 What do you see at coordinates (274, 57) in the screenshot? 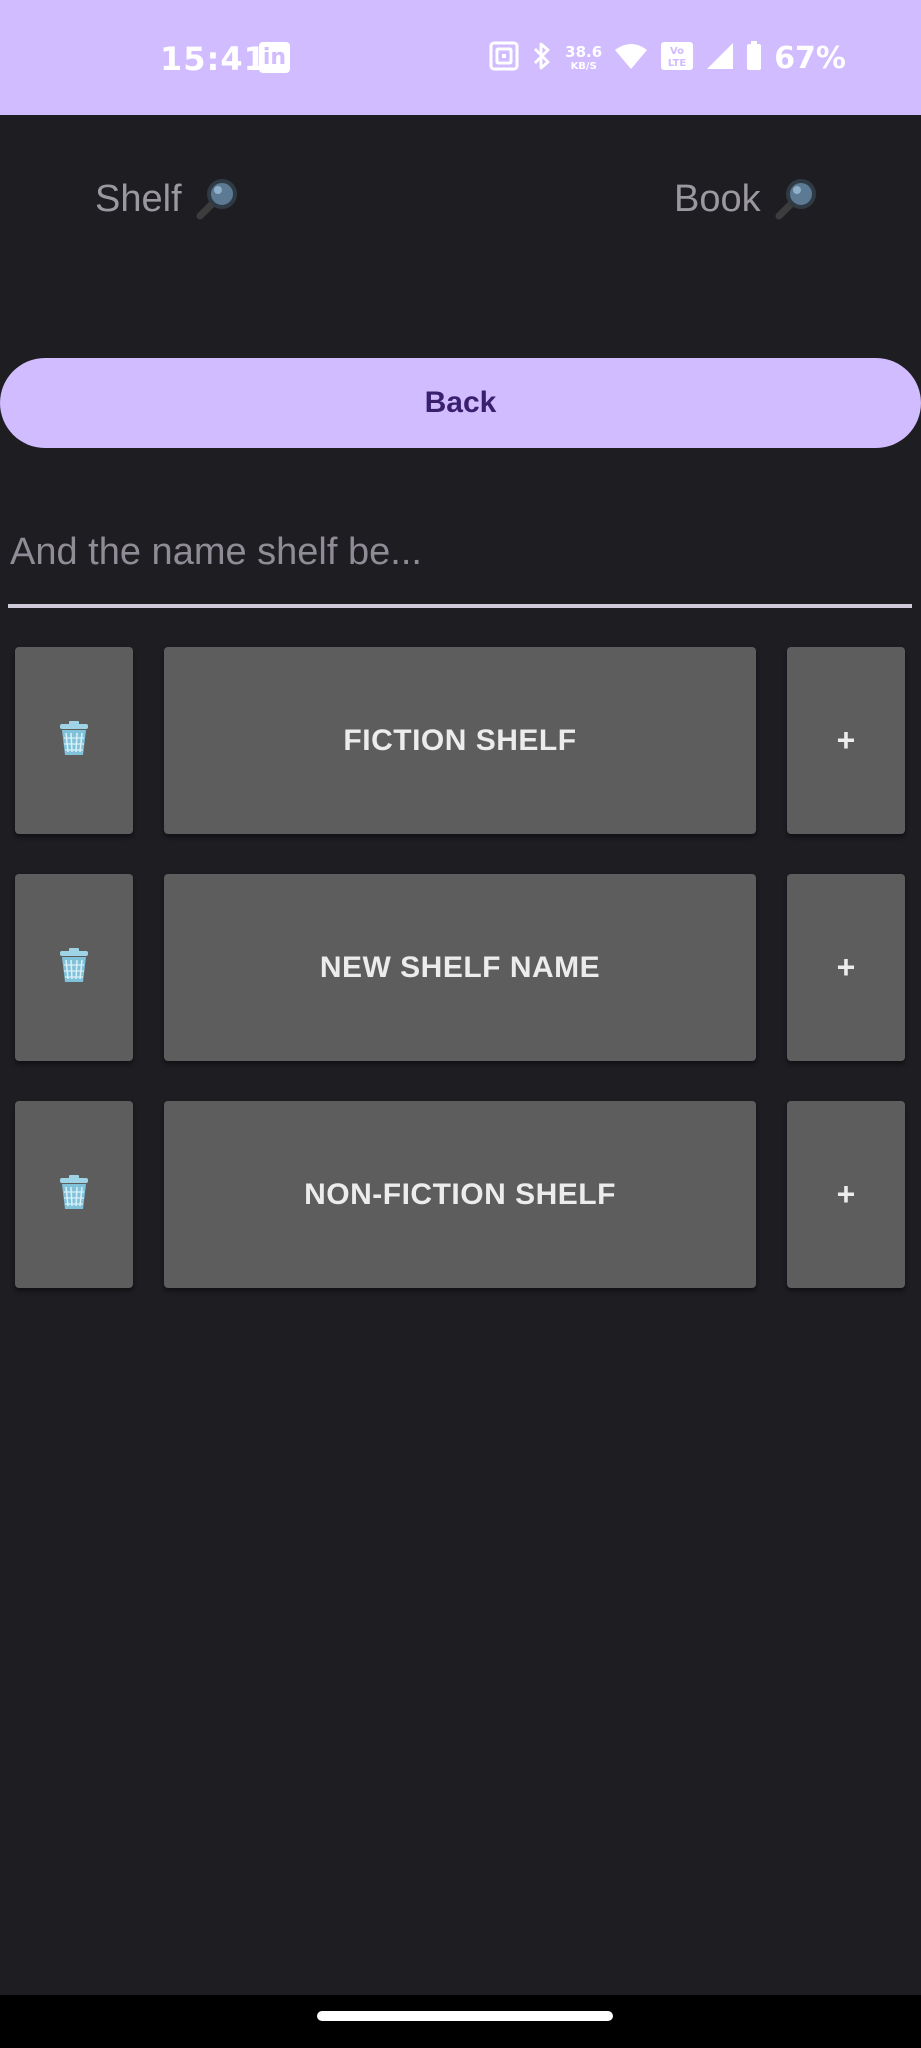
I see `linkedin-icon: in` at bounding box center [274, 57].